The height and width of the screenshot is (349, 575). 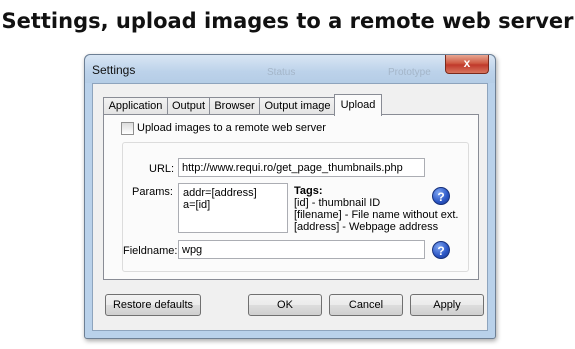 I want to click on fieldname-help-button: ?, so click(x=441, y=250).